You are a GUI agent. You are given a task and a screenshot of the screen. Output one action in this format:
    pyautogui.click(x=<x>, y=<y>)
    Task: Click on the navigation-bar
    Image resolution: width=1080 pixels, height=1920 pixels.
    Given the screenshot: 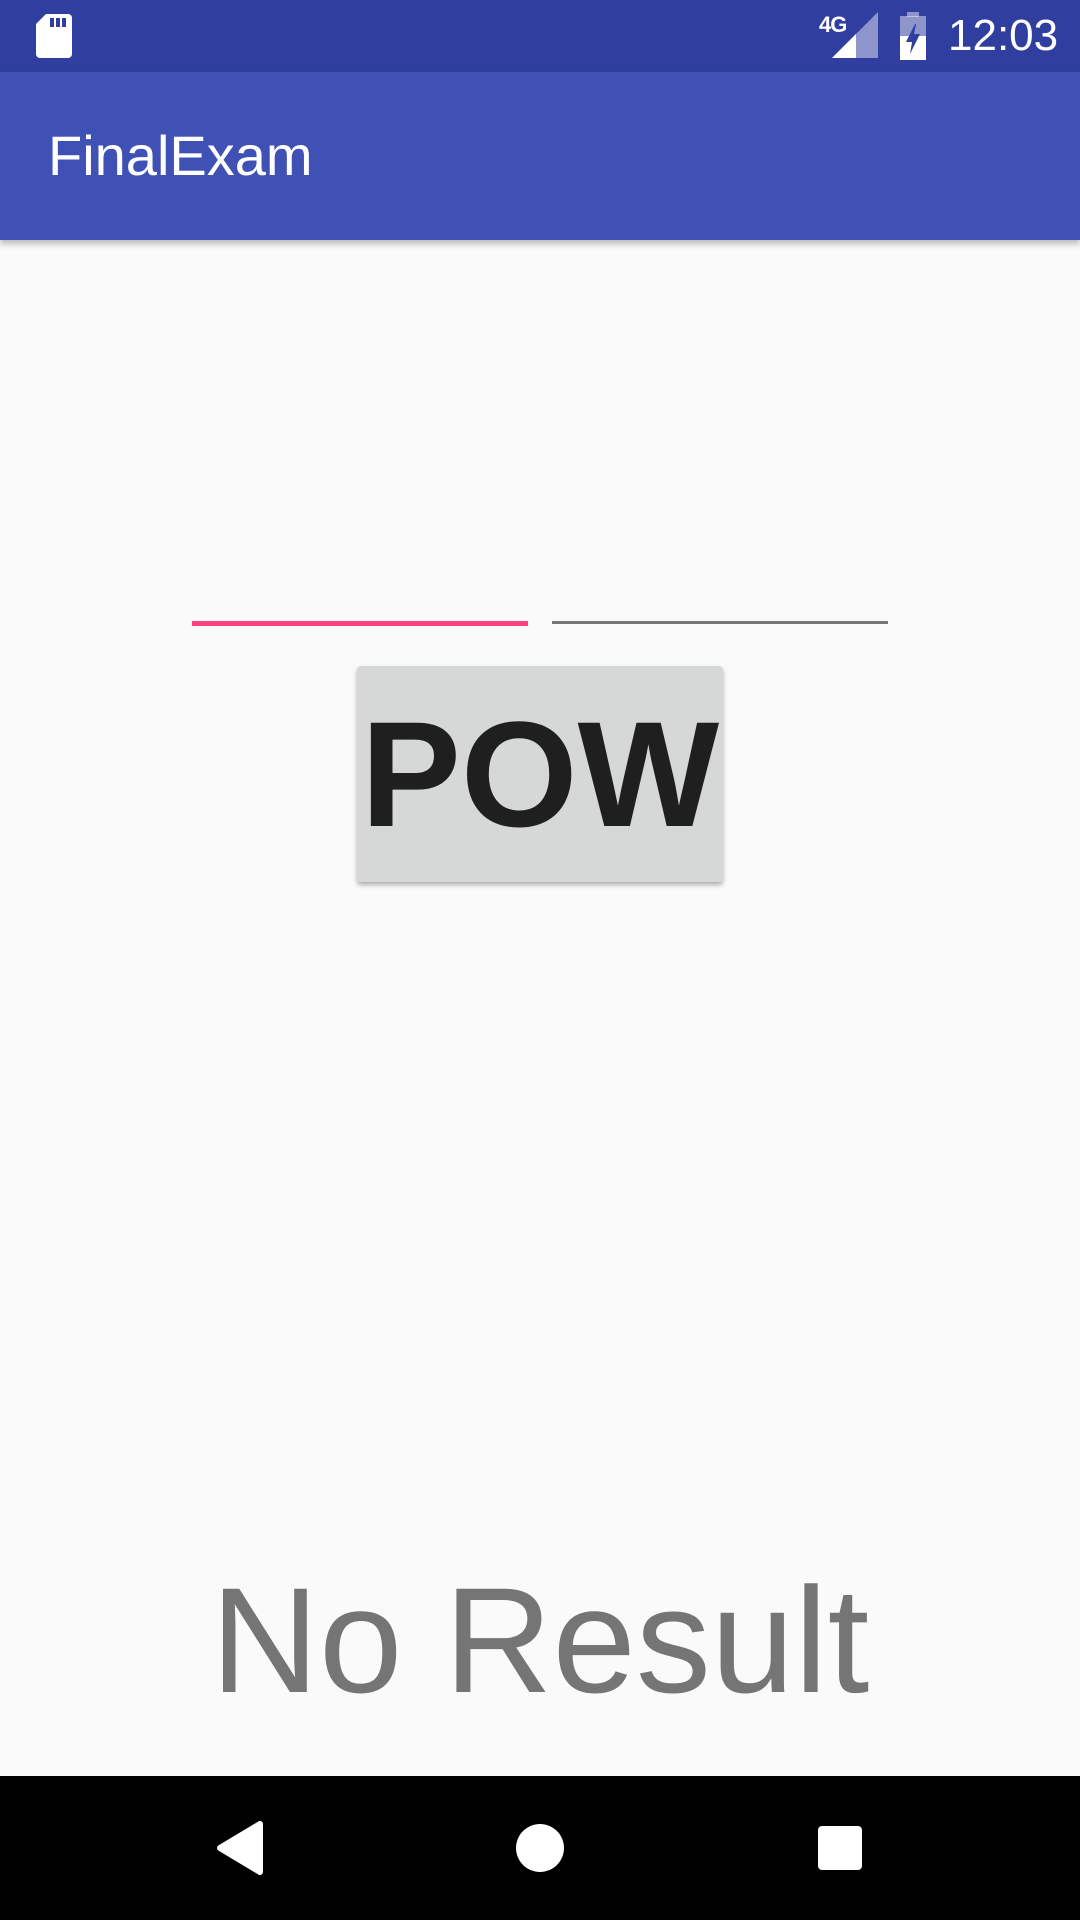 What is the action you would take?
    pyautogui.click(x=540, y=1848)
    